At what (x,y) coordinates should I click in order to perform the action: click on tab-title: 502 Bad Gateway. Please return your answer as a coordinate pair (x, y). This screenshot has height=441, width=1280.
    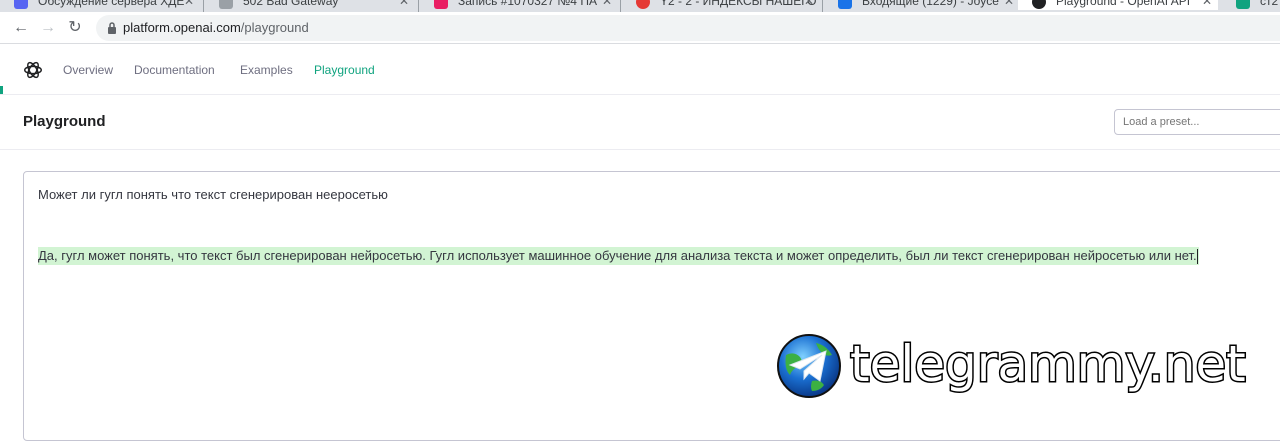
    Looking at the image, I should click on (291, 4).